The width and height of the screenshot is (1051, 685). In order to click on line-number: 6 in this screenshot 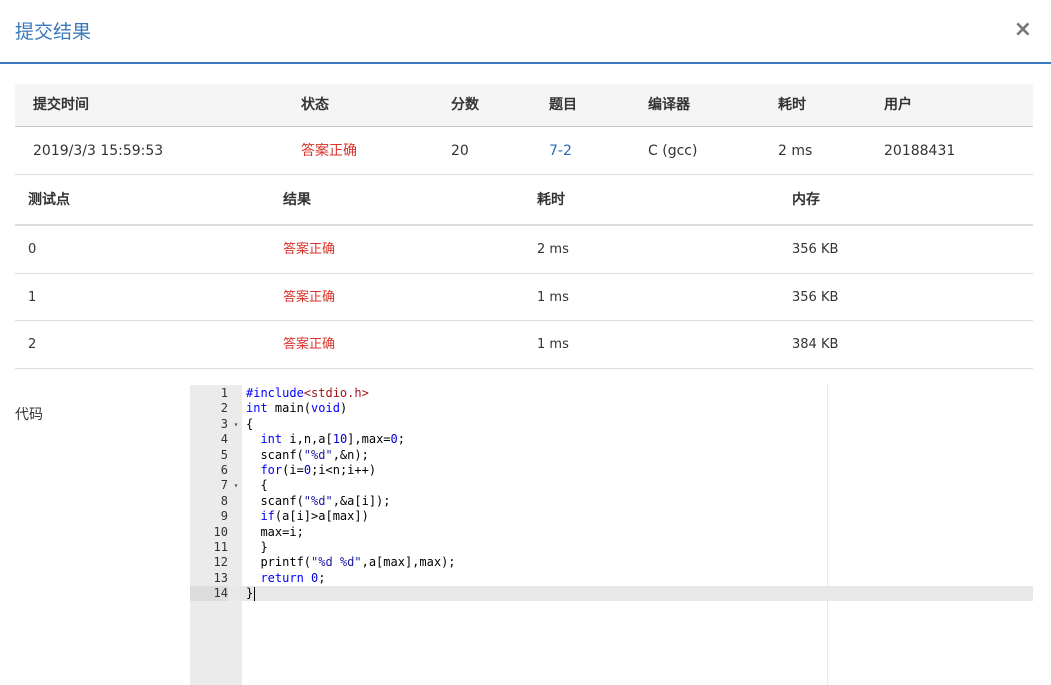, I will do `click(224, 469)`.